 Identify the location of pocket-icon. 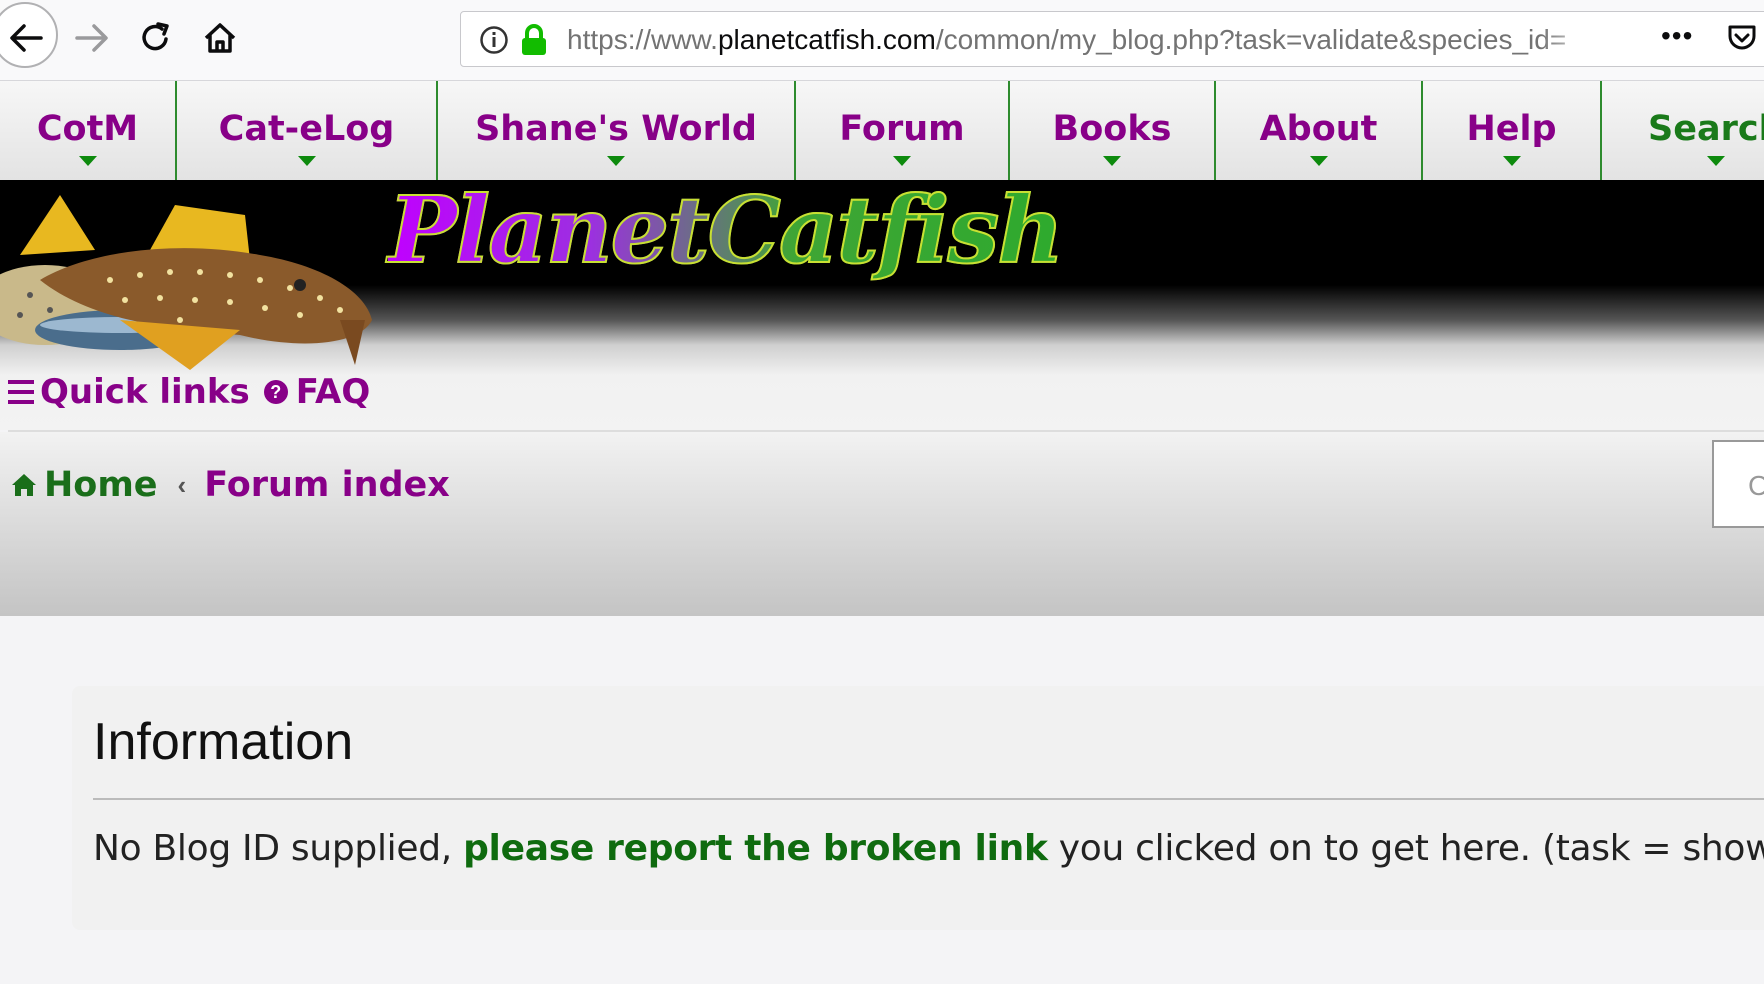
(1742, 40).